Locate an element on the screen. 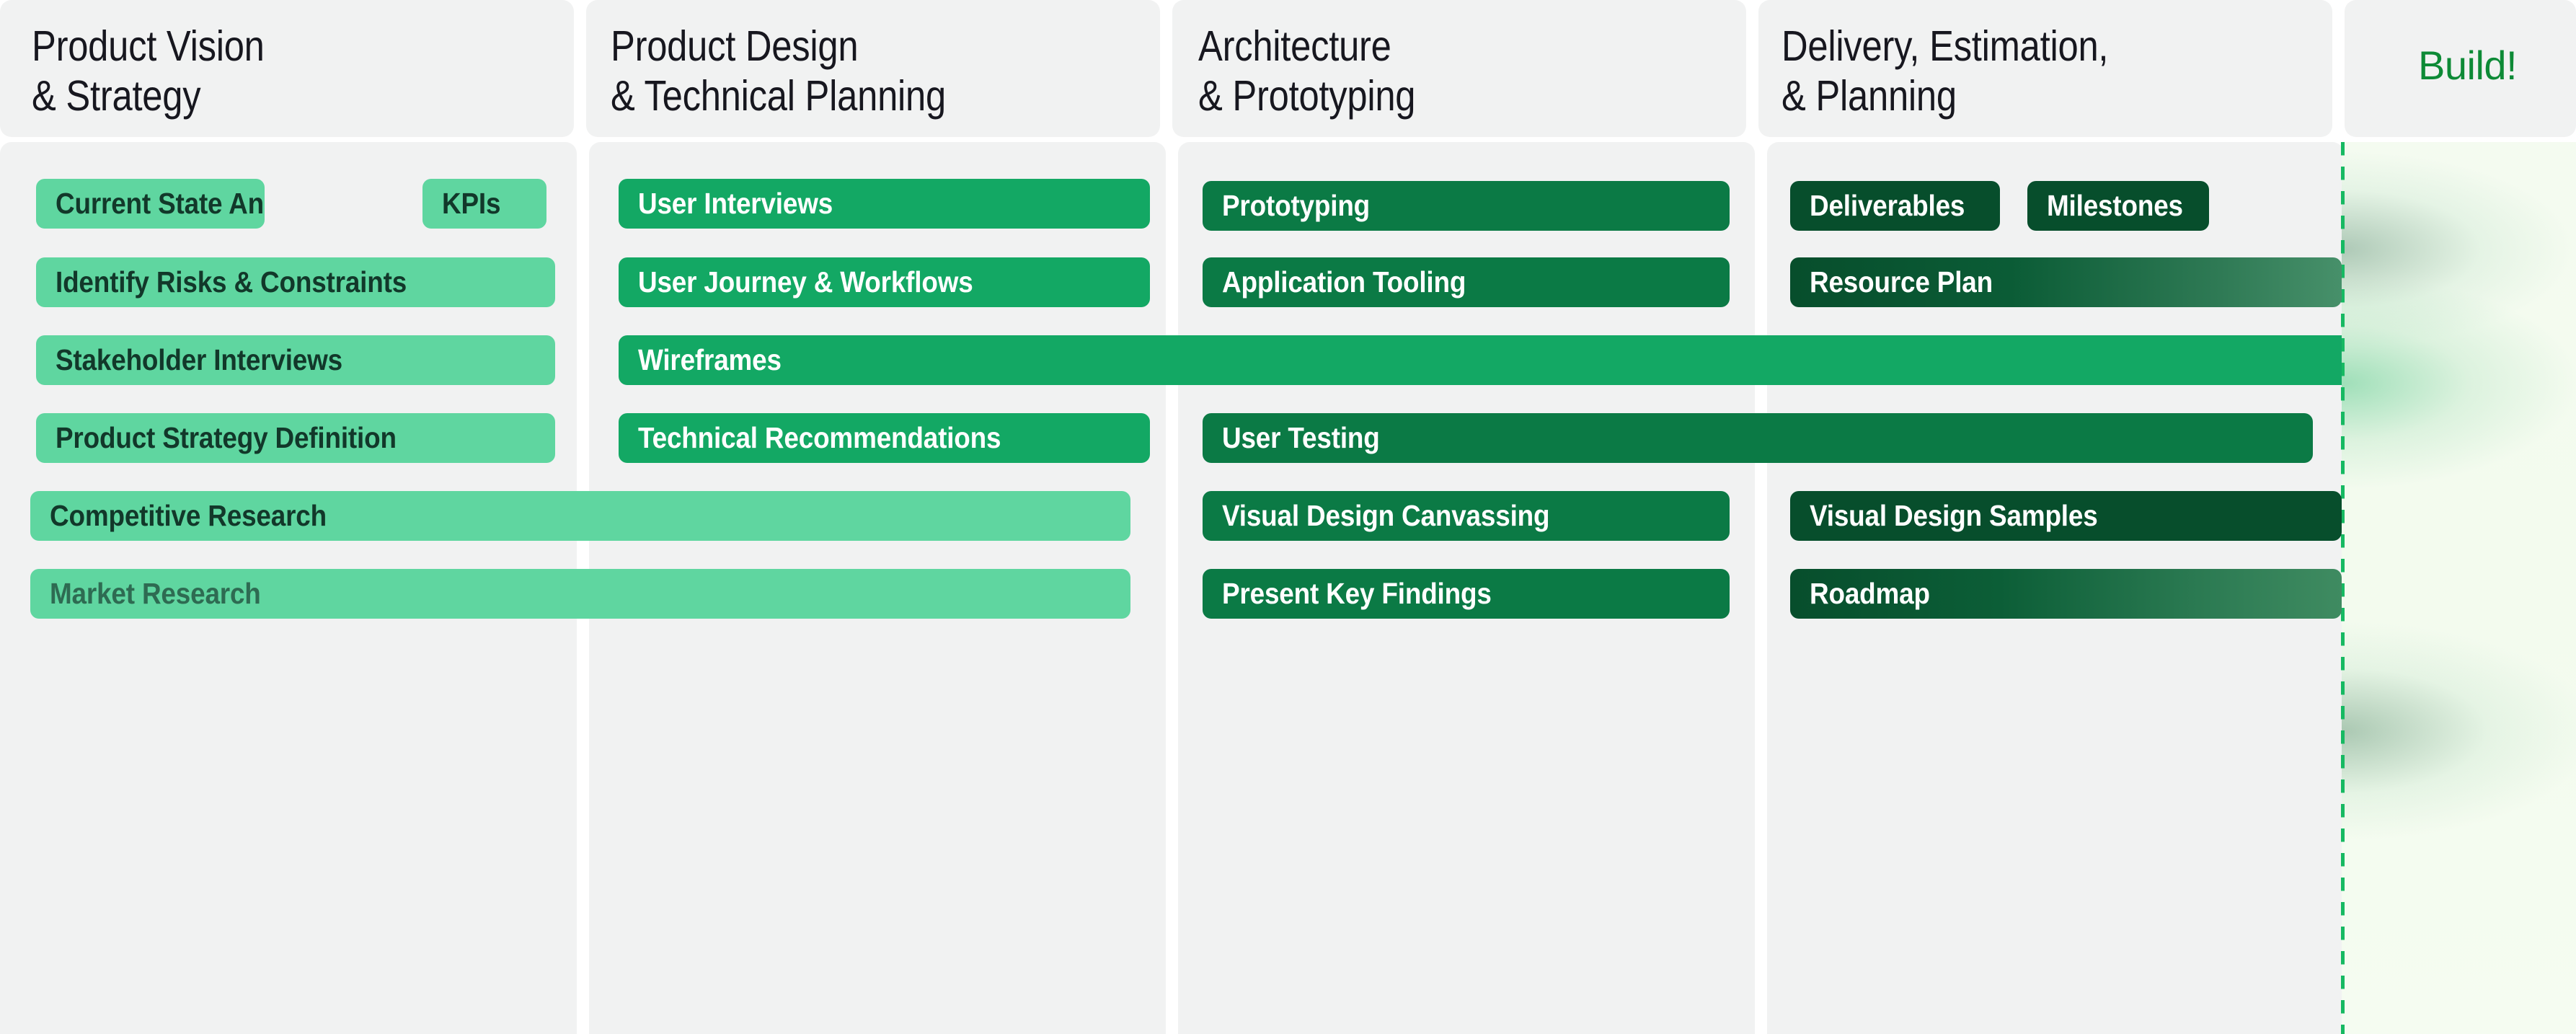 This screenshot has height=1034, width=2576. task-pill: Milestones is located at coordinates (2118, 206).